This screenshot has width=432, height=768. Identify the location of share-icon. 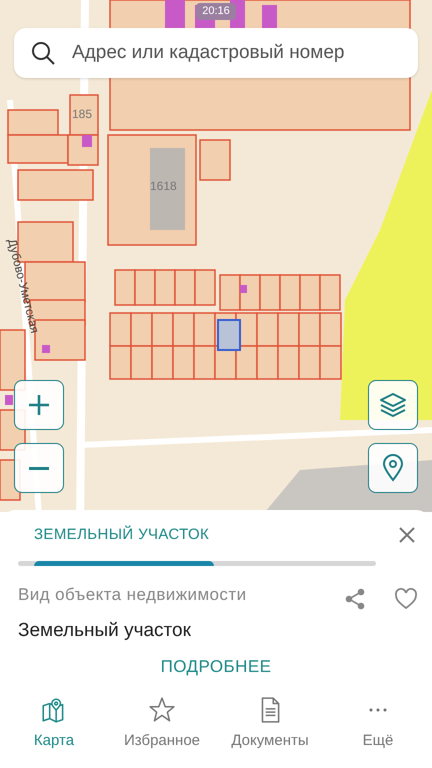
(355, 599).